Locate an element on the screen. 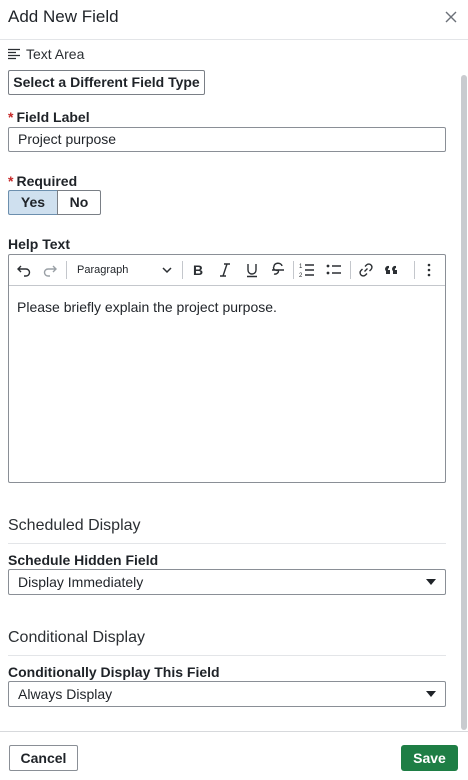 The image size is (468, 780). required-toggle: Yes No is located at coordinates (54, 202).